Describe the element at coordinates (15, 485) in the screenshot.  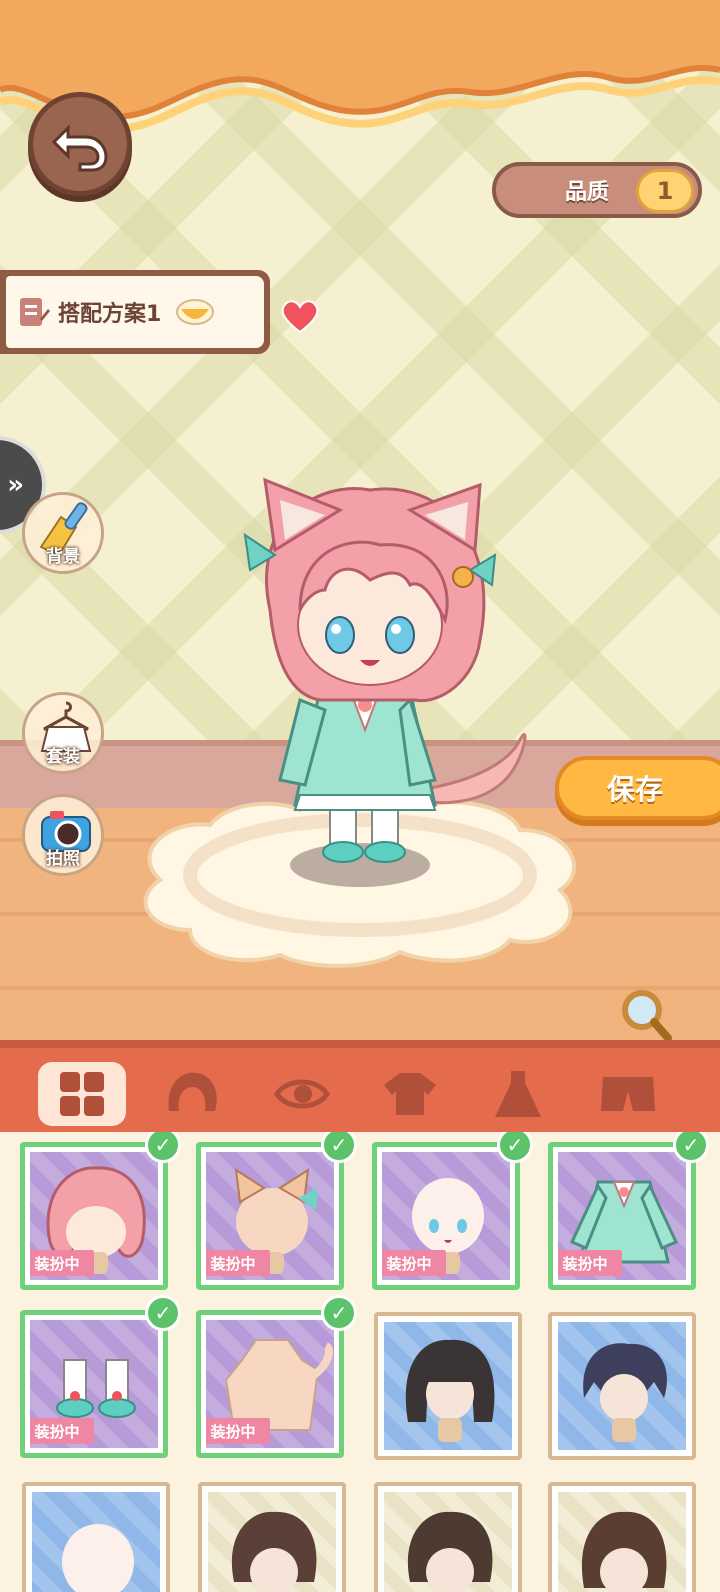
I see `chevron-right-icon: »` at that location.